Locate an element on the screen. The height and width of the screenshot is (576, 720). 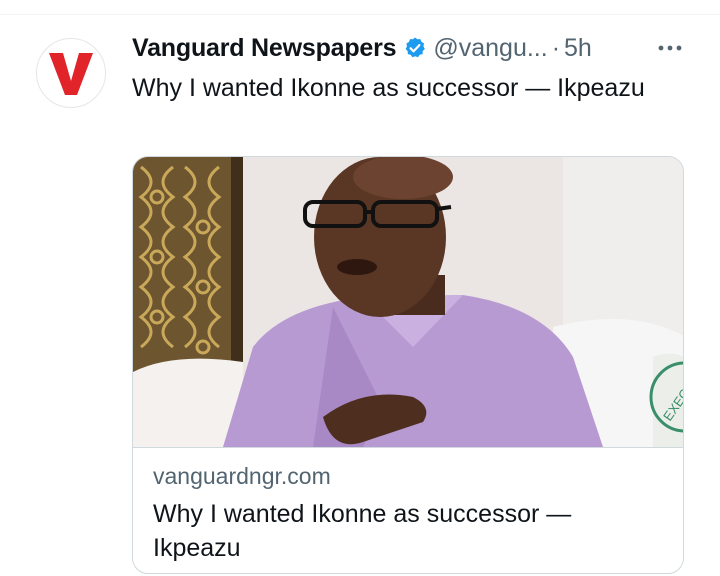
avatar is located at coordinates (71, 73).